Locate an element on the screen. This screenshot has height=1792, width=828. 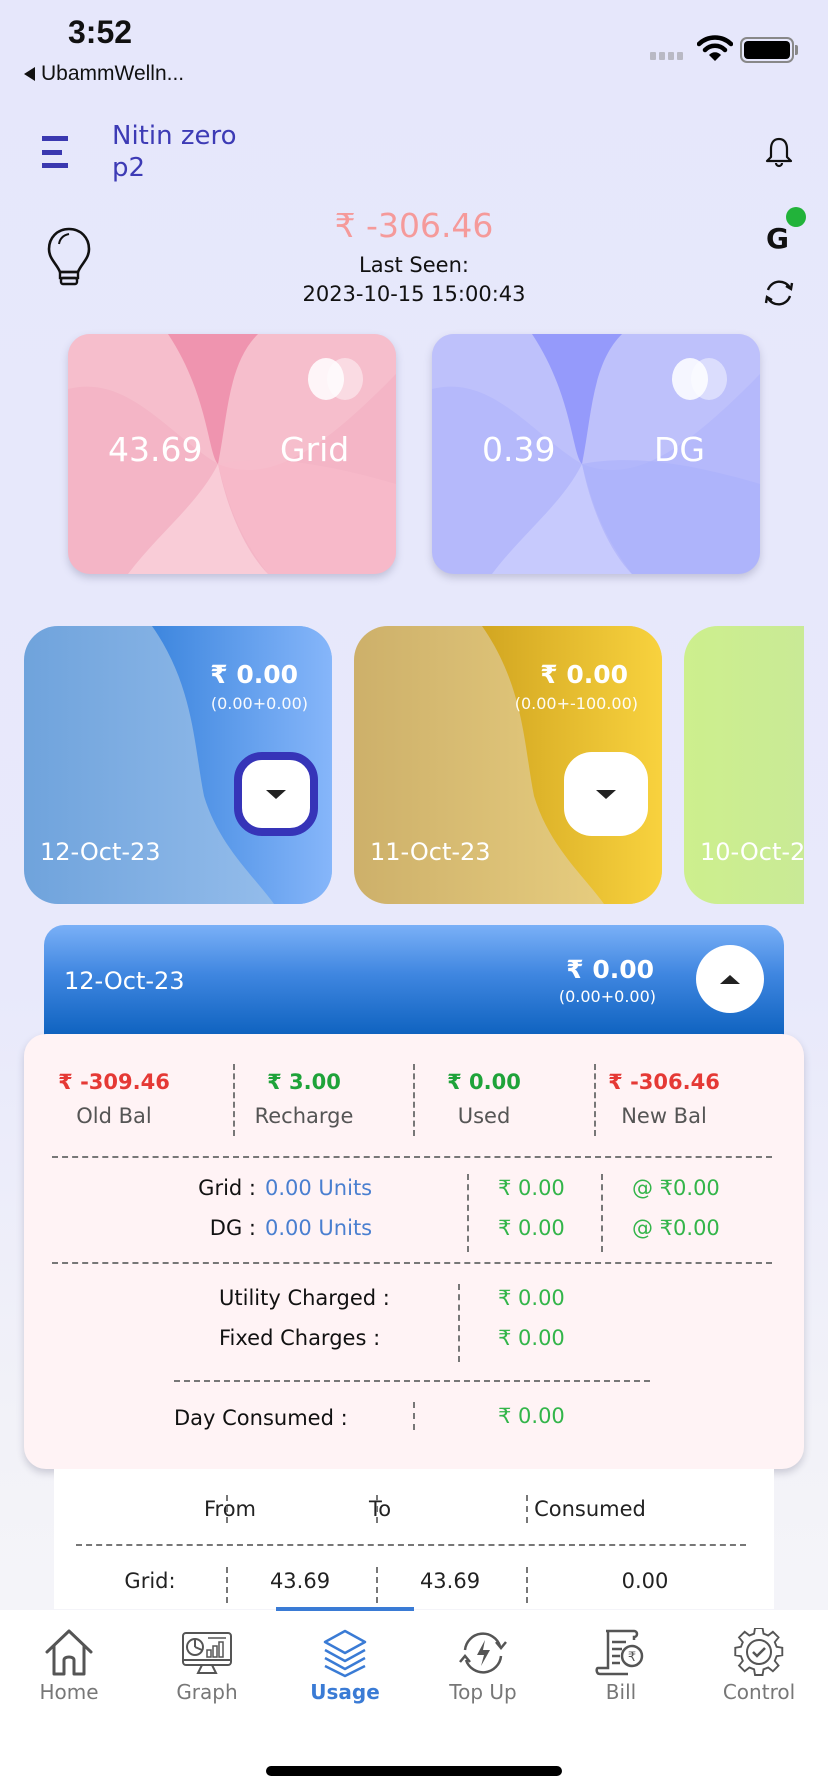
table-row-label: Grid: is located at coordinates (150, 1581).